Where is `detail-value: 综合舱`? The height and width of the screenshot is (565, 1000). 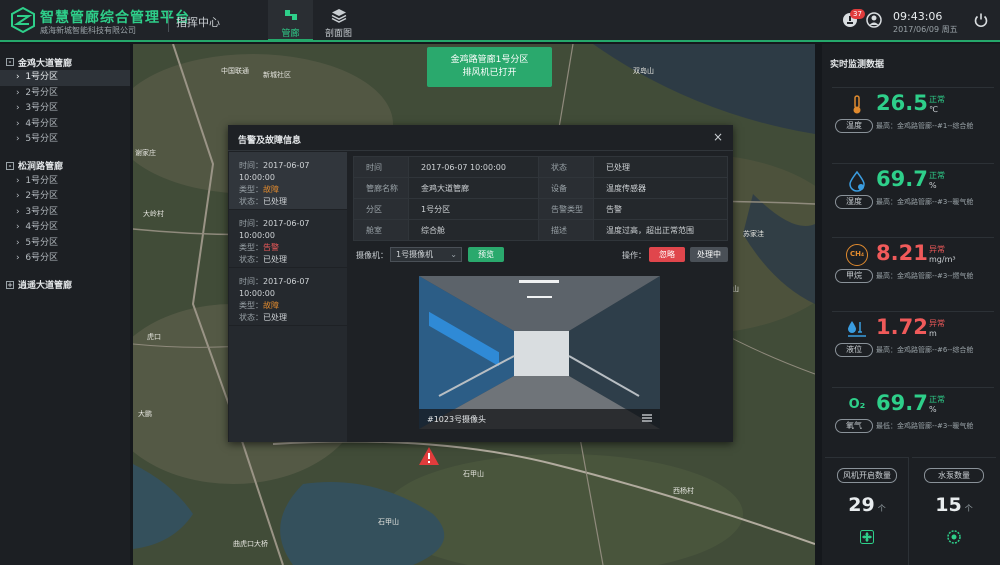
detail-value: 综合舱 is located at coordinates (473, 230).